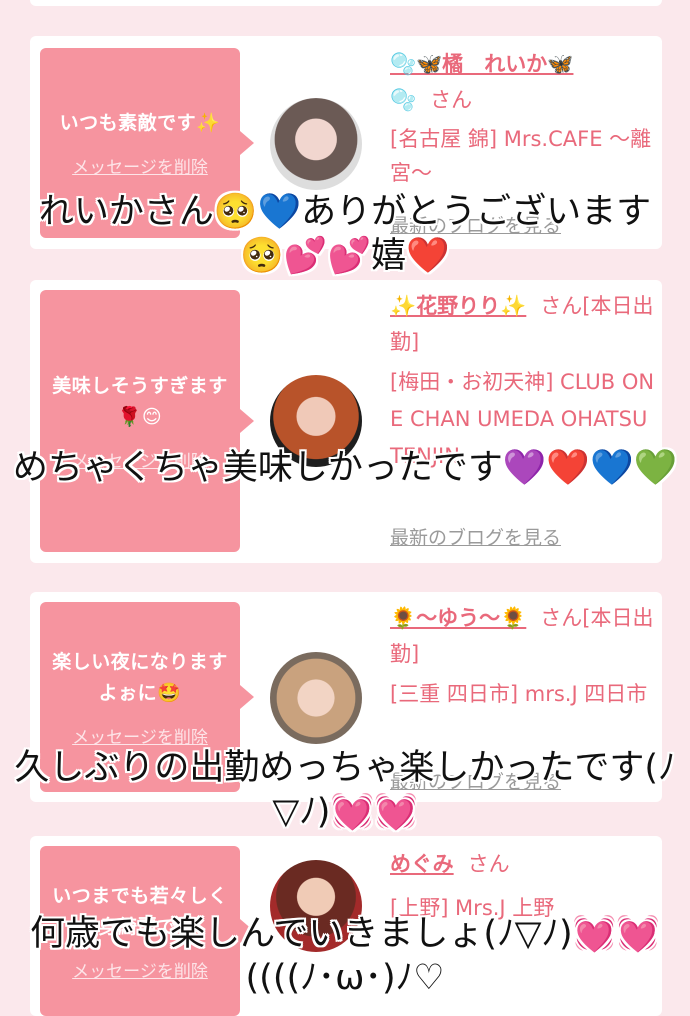 Image resolution: width=690 pixels, height=1016 pixels. Describe the element at coordinates (345, 790) in the screenshot. I see `caption-overlay: 久しぶりの出勤めっちゃ楽しかったです(ﾉ▽ﾉ)💓💓` at that location.